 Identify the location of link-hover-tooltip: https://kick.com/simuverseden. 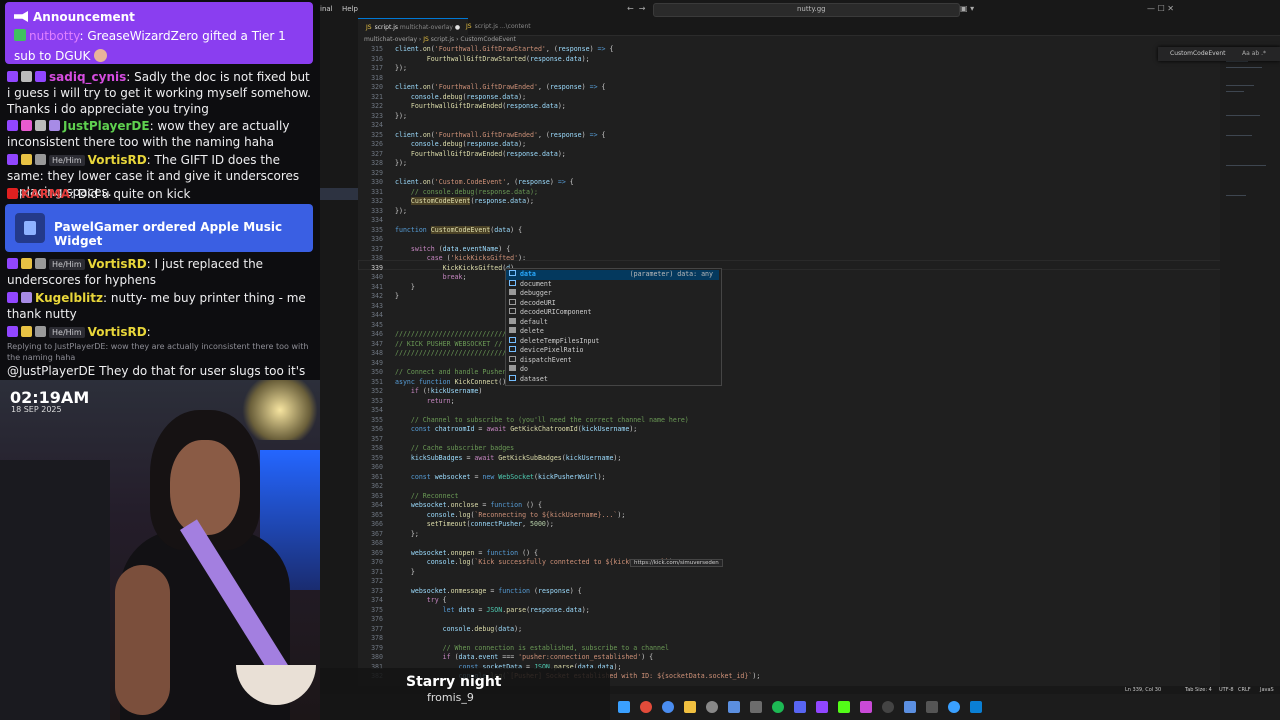
(676, 563).